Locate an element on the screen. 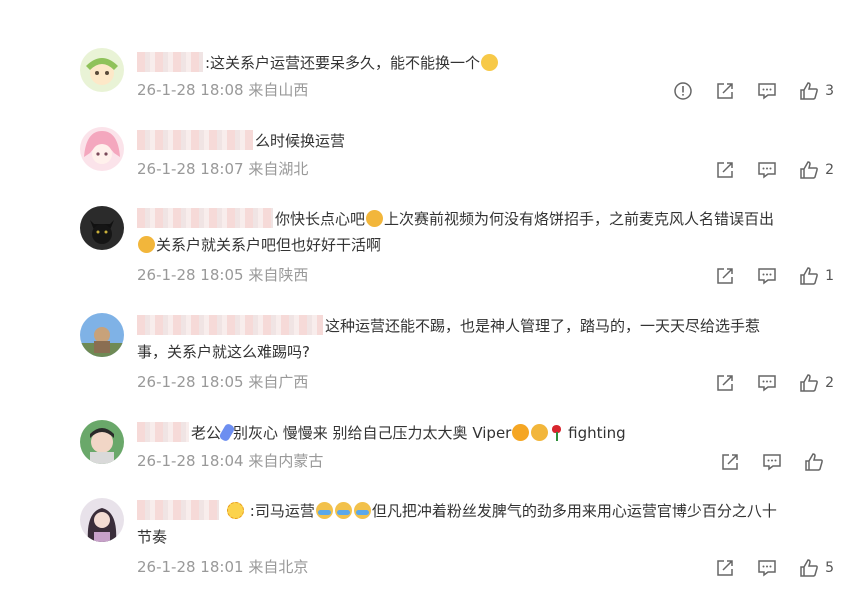 This screenshot has width=868, height=606. like-button: 3 is located at coordinates (816, 91).